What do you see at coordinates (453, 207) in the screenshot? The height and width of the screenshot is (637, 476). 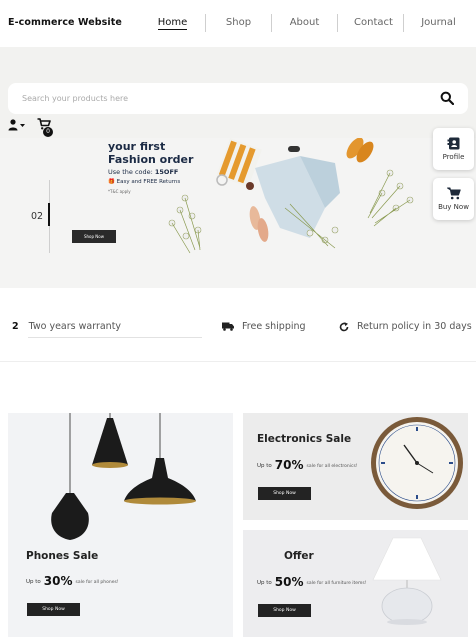 I see `buy-now-button-label: Buy Now` at bounding box center [453, 207].